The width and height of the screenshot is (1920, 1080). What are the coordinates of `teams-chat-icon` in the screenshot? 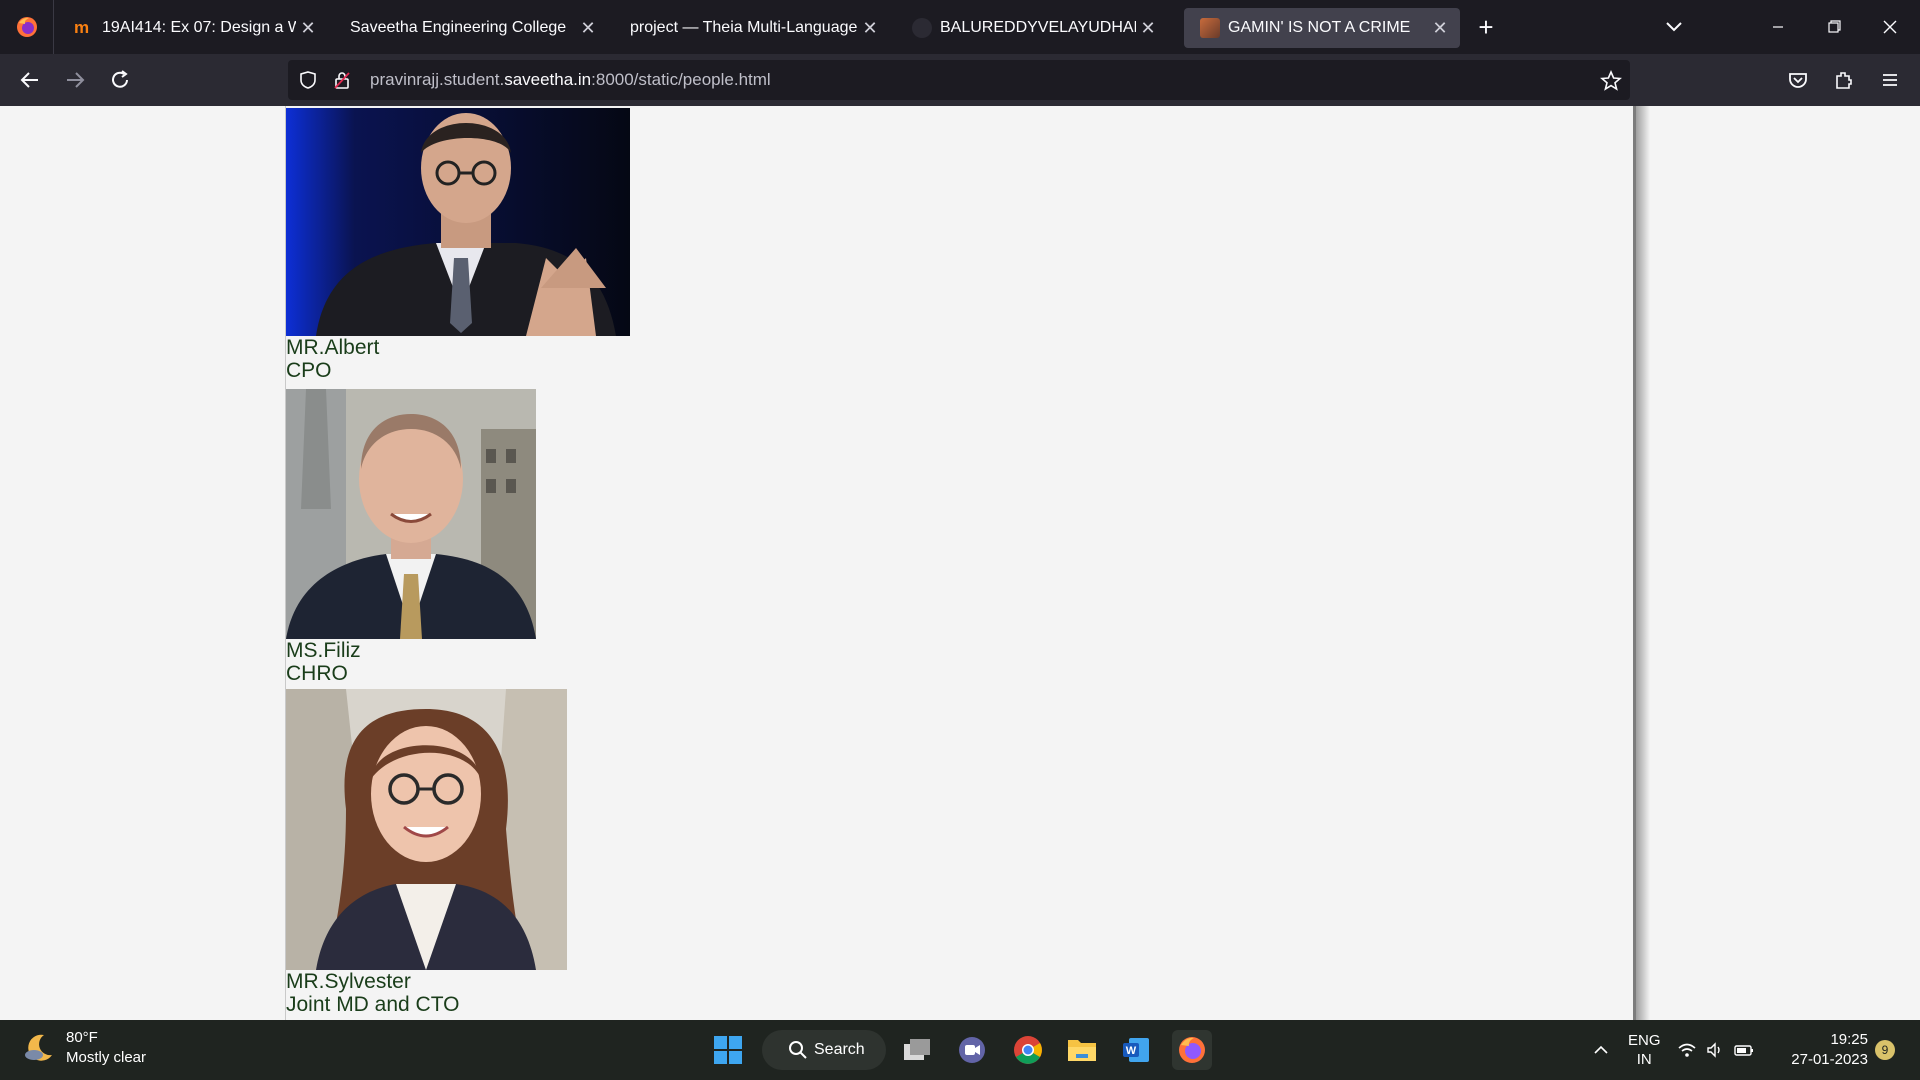 It's located at (972, 1050).